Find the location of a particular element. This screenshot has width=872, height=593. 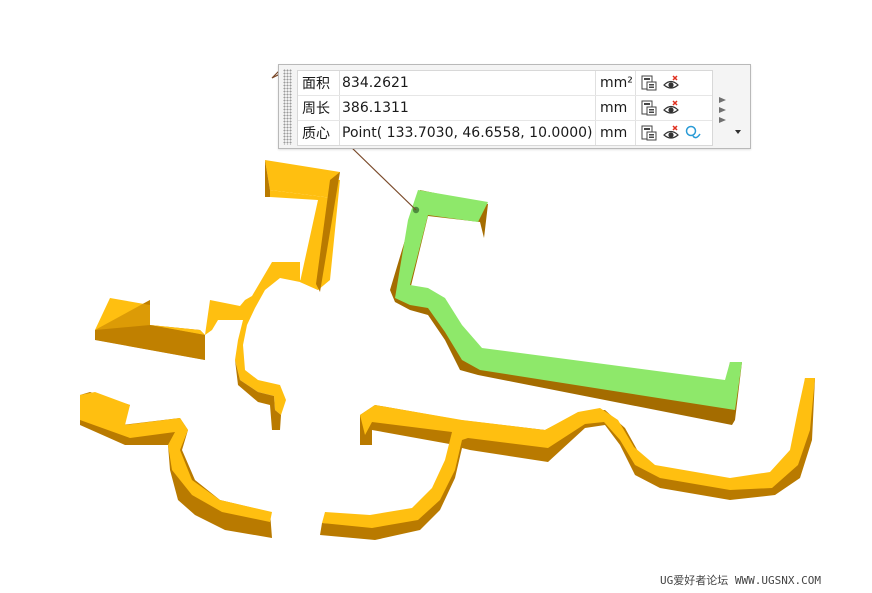

table-row-centroid: 质心 Point( 133.7030, 46.6558, 10.0000) mm is located at coordinates (505, 133).